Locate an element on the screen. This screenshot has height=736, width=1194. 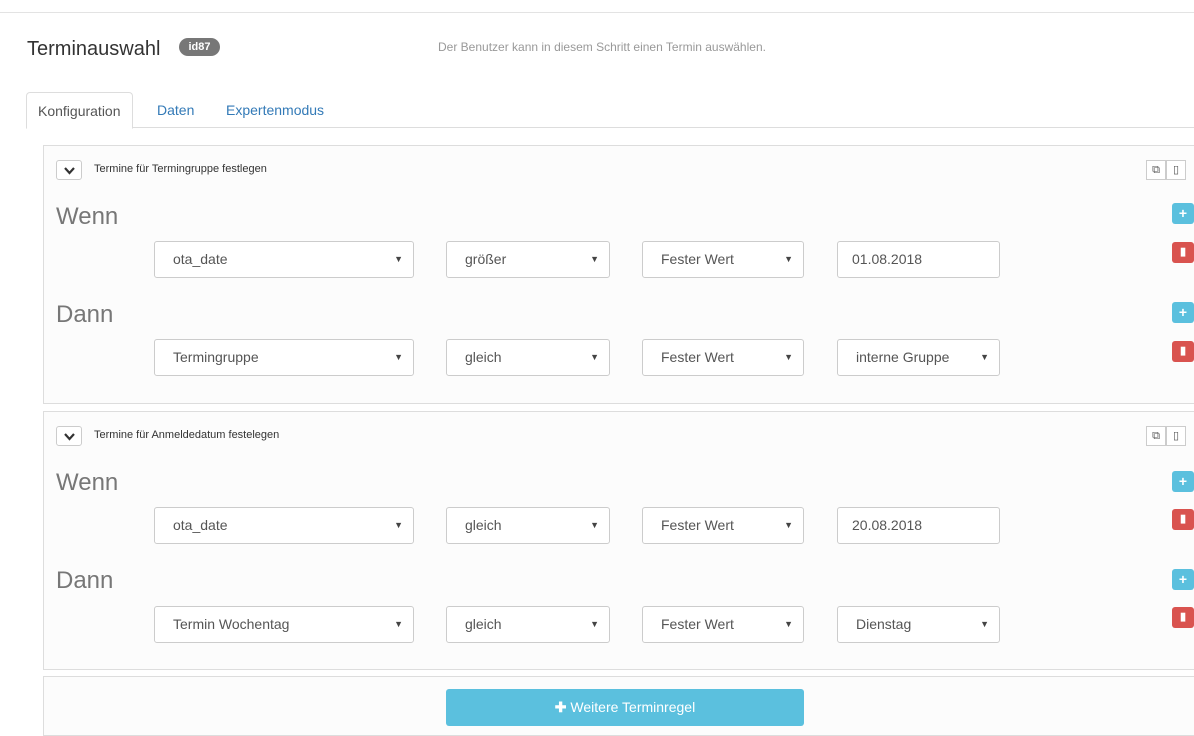
tab-konfiguration: Konfiguration is located at coordinates (79, 110).